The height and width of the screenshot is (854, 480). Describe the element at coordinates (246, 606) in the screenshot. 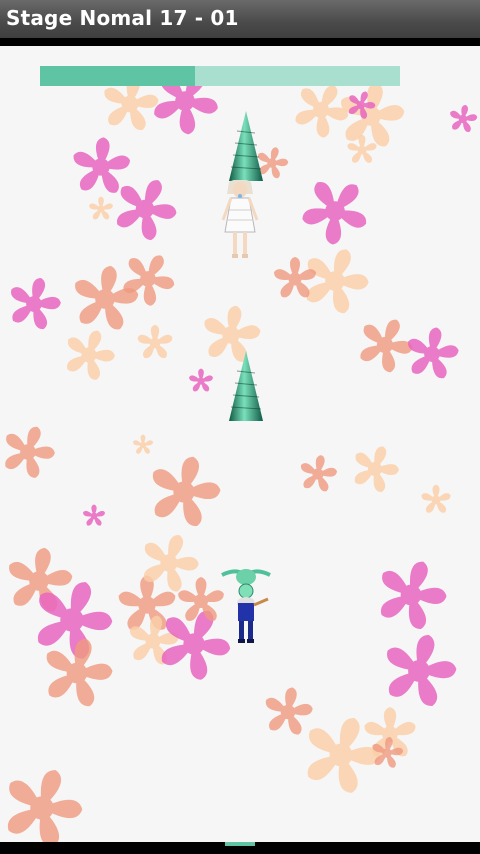

I see `player-sprite` at that location.